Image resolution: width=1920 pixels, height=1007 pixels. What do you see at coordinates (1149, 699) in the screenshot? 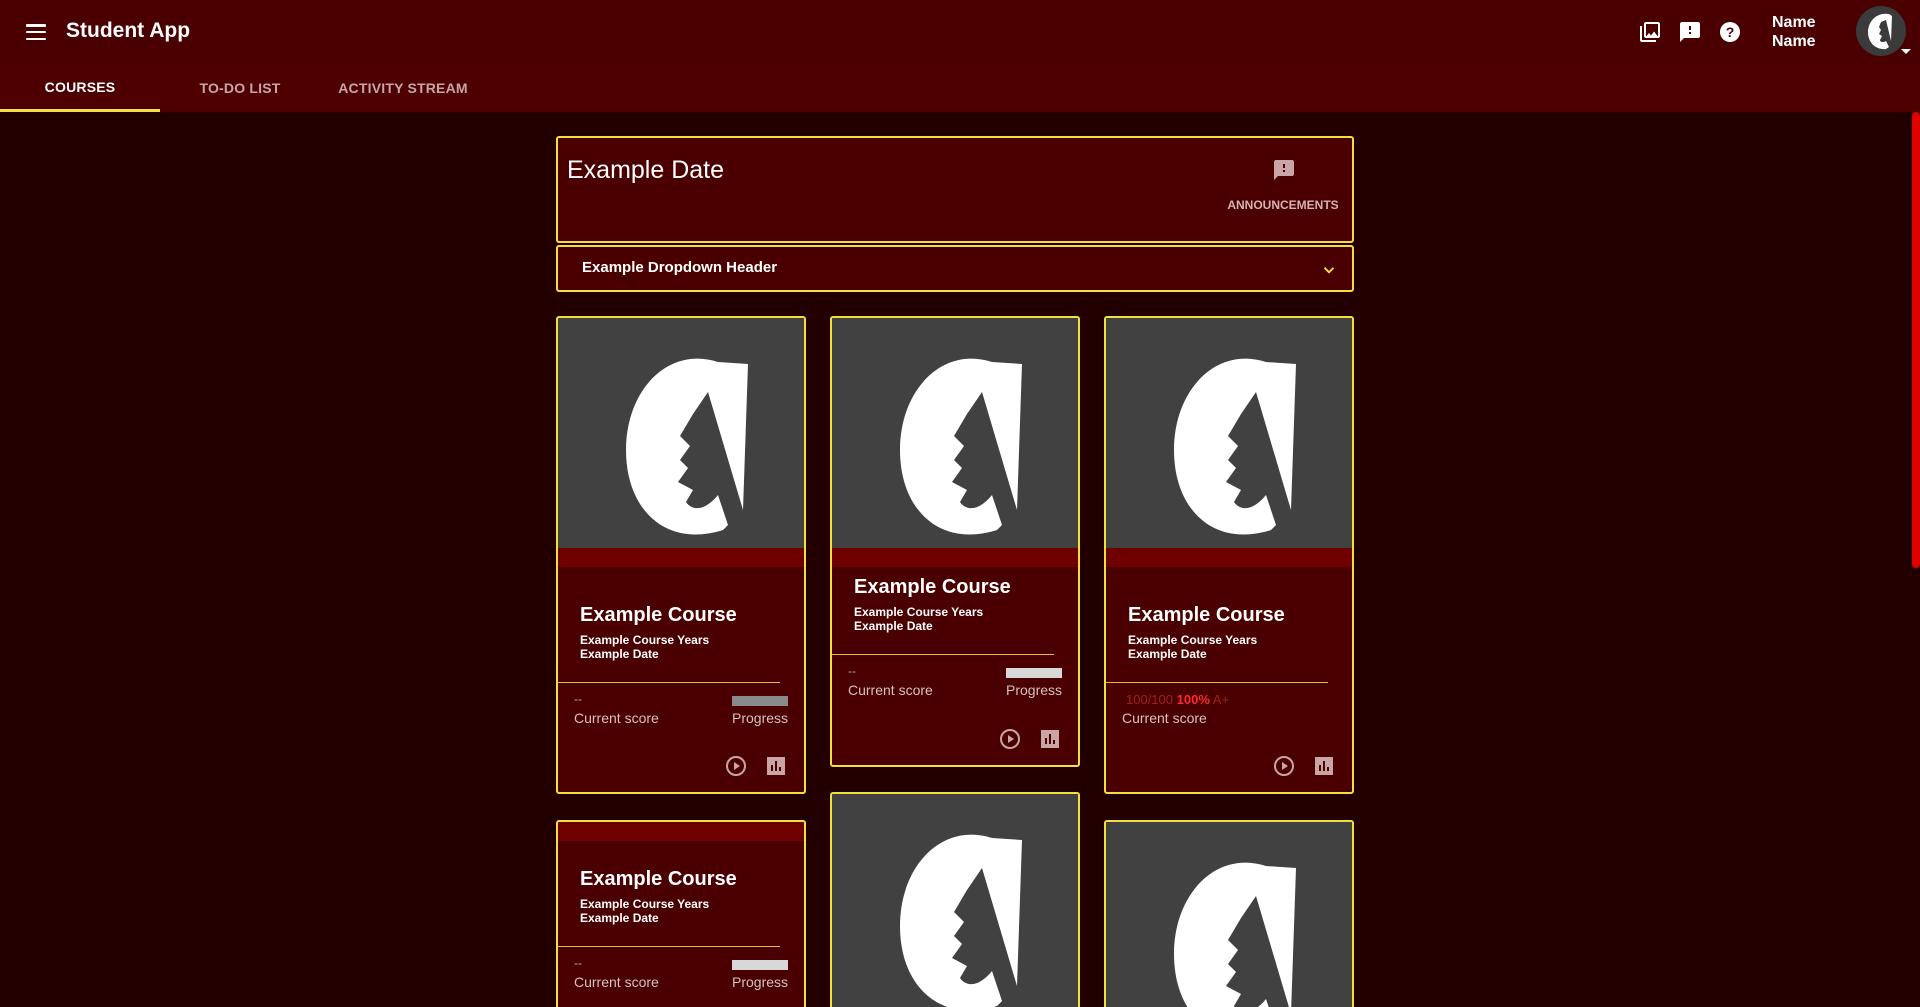
I see `score-points: 100/100` at bounding box center [1149, 699].